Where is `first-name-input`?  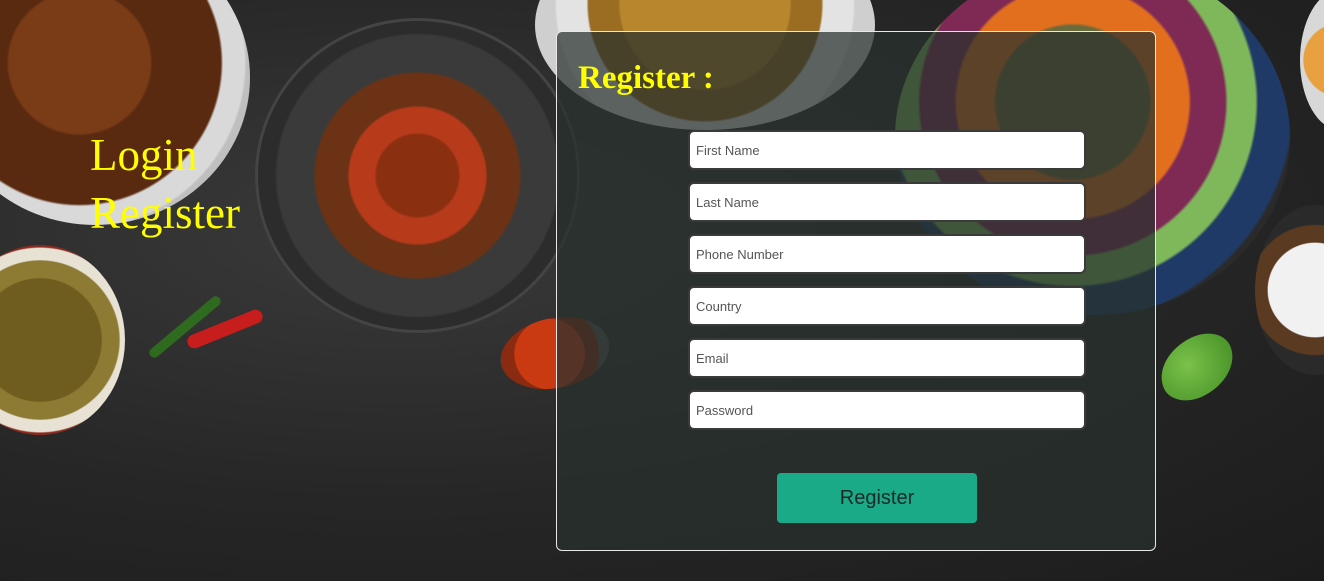 first-name-input is located at coordinates (887, 150).